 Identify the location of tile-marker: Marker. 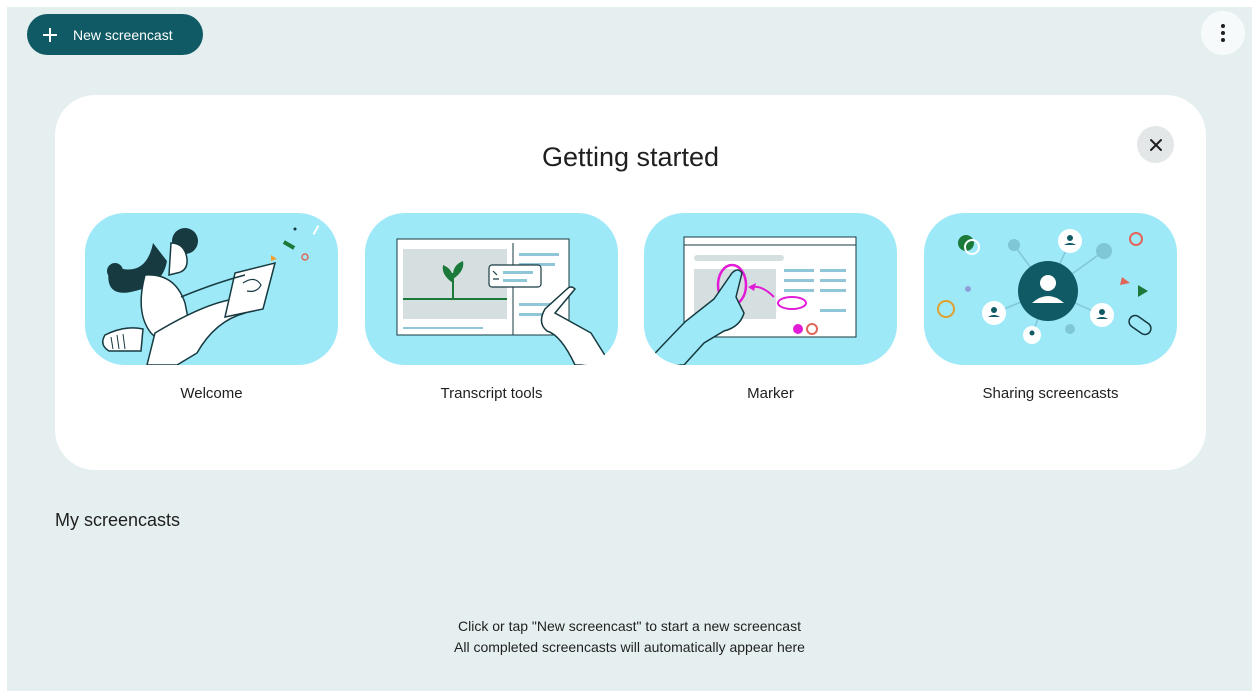
(770, 307).